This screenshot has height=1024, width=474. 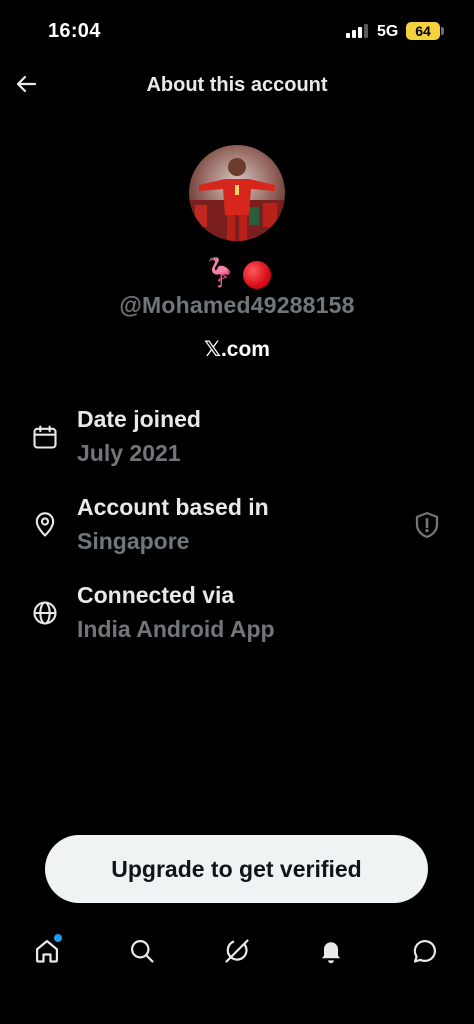 What do you see at coordinates (236, 869) in the screenshot?
I see `upgrade-verified-button: Upgrade to get verified` at bounding box center [236, 869].